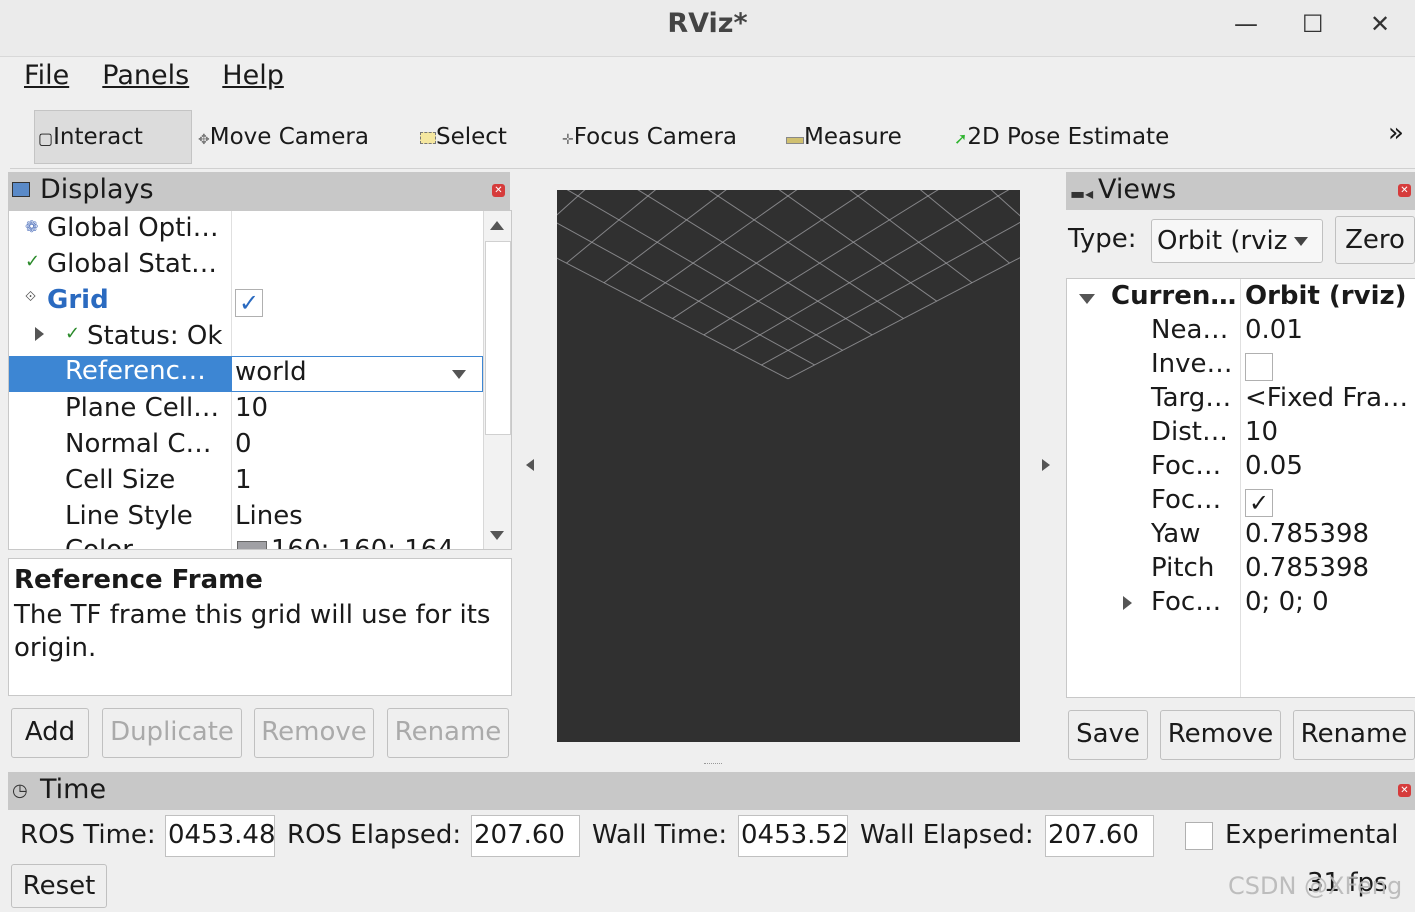  Describe the element at coordinates (271, 372) in the screenshot. I see `reference-frame-value: world` at that location.